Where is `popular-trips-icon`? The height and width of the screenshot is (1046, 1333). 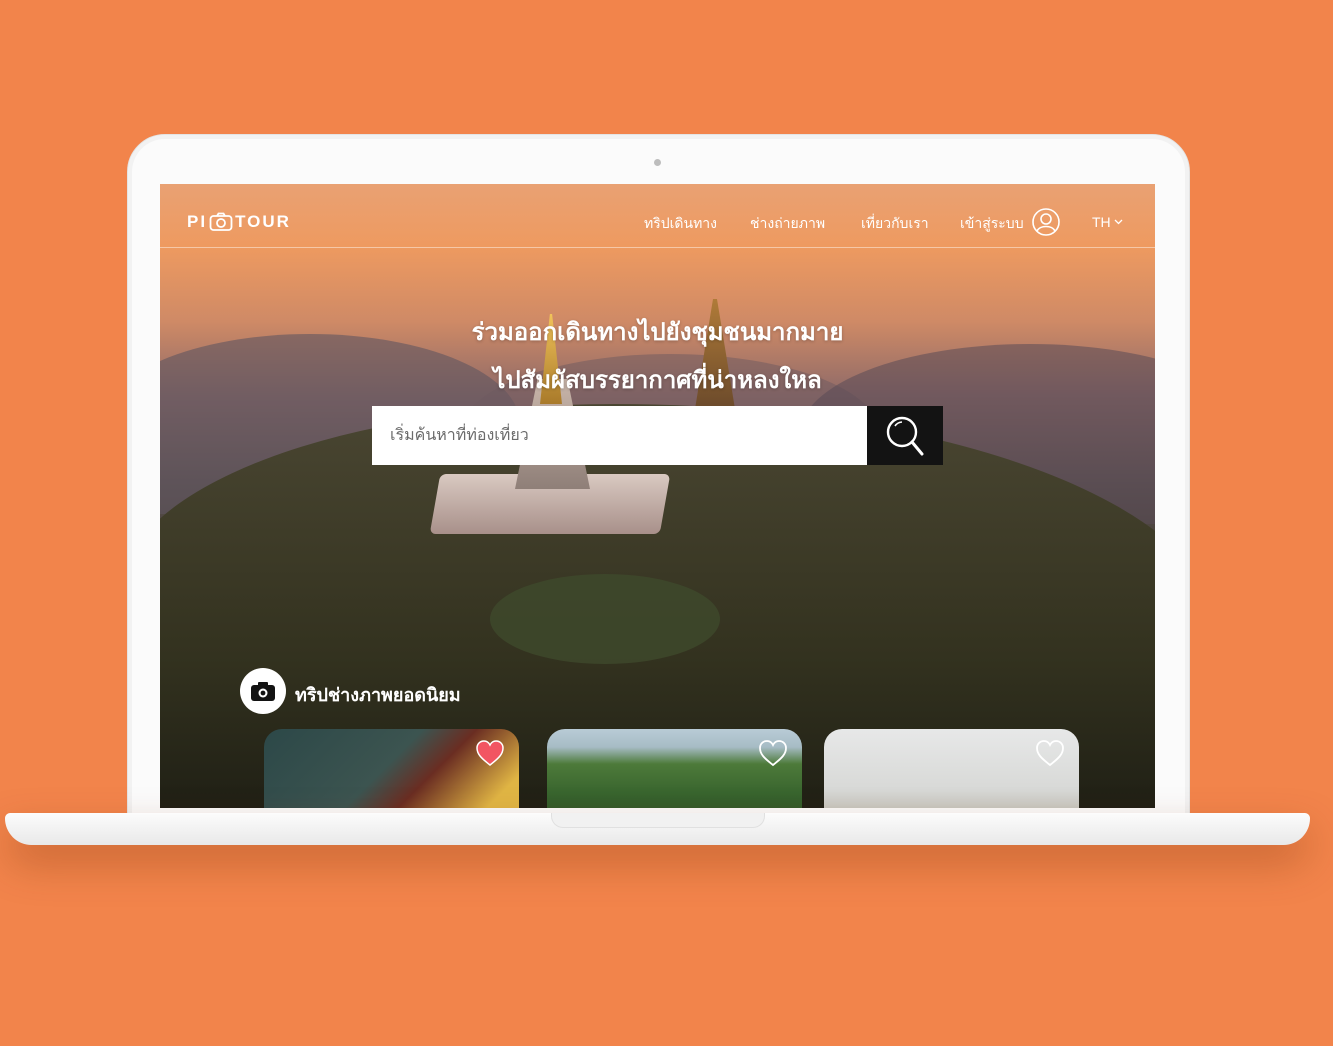 popular-trips-icon is located at coordinates (263, 691).